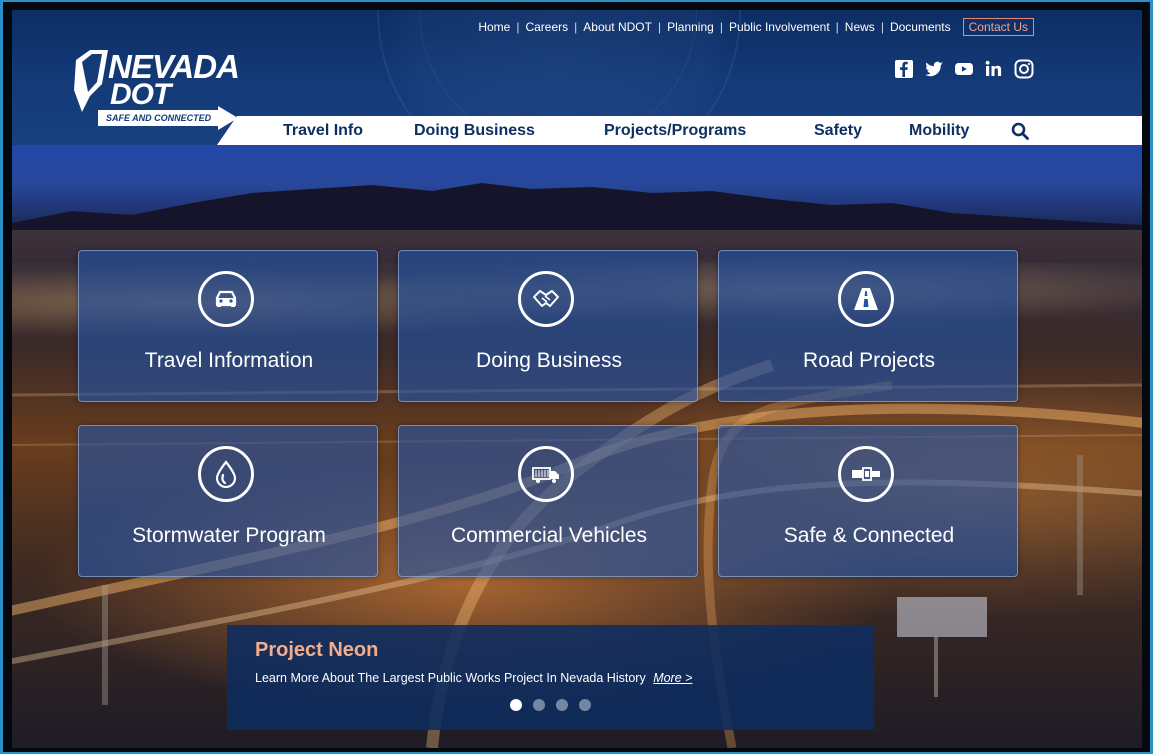 The height and width of the screenshot is (754, 1153). What do you see at coordinates (546, 27) in the screenshot?
I see `util-link-careers: Careers` at bounding box center [546, 27].